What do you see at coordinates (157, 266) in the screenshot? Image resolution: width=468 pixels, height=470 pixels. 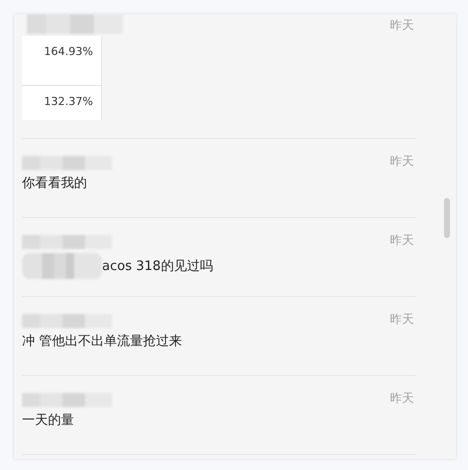 I see `message-text: acos 318的见过吗` at bounding box center [157, 266].